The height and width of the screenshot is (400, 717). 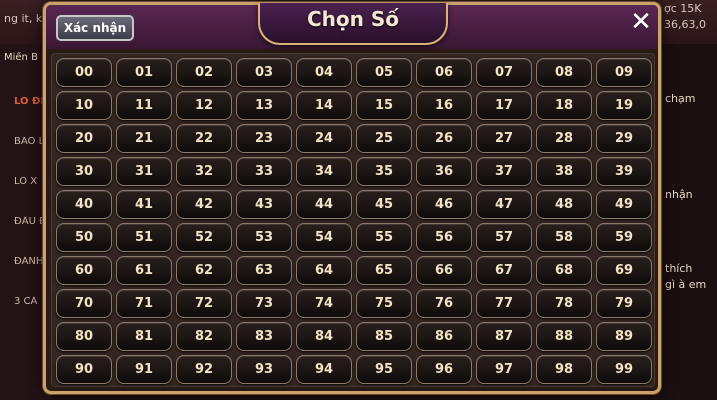 What do you see at coordinates (624, 237) in the screenshot?
I see `number-button: 59` at bounding box center [624, 237].